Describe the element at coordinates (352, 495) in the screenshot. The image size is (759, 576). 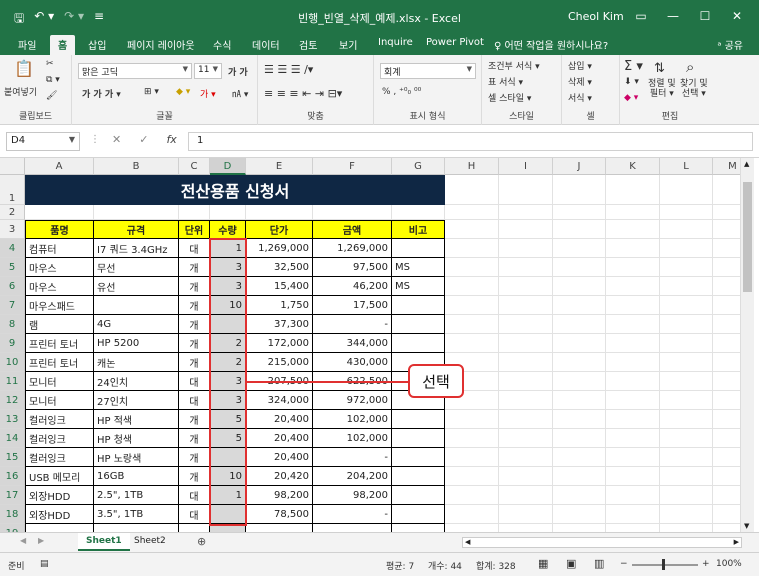
I see `table-cell: 98,200` at that location.